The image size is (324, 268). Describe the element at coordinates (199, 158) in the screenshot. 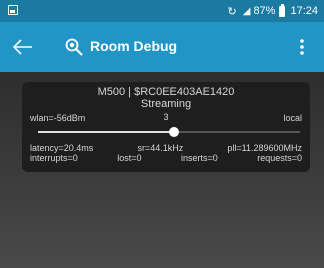

I see `inserts-stat: inserts=0` at that location.